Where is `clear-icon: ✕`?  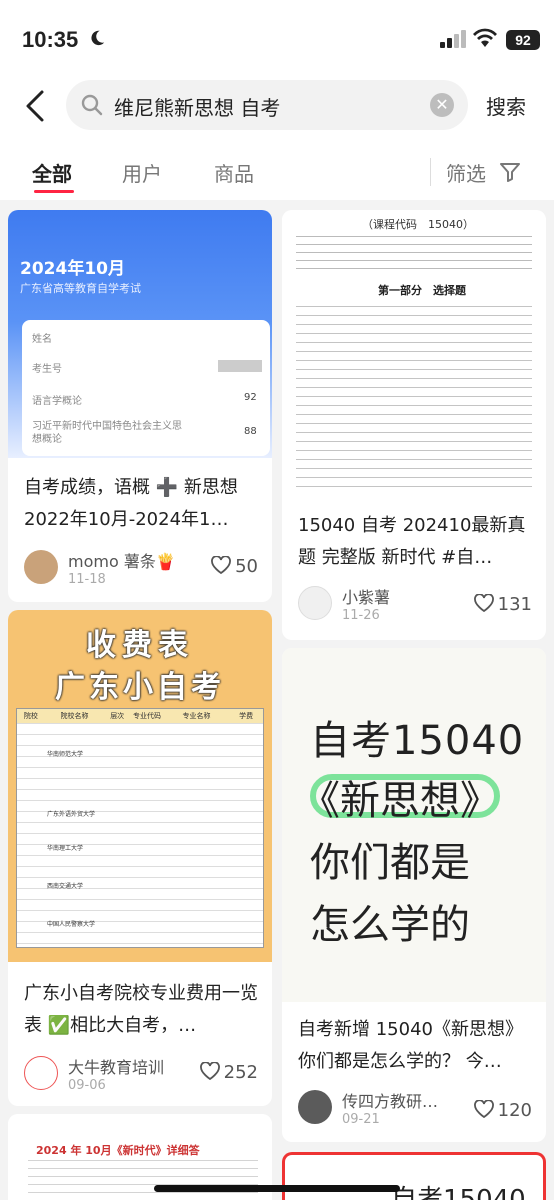 clear-icon: ✕ is located at coordinates (442, 105).